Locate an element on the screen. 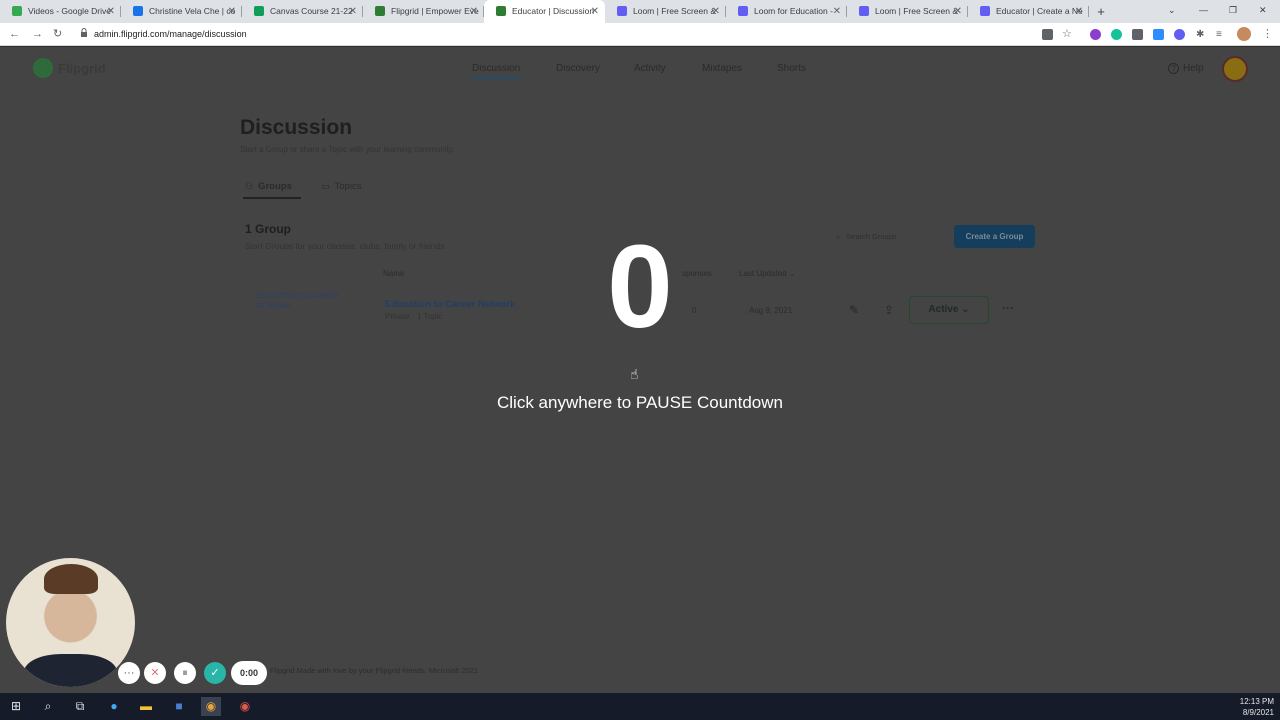 The height and width of the screenshot is (720, 1280). restore-icon: ❐ is located at coordinates (1233, 11).